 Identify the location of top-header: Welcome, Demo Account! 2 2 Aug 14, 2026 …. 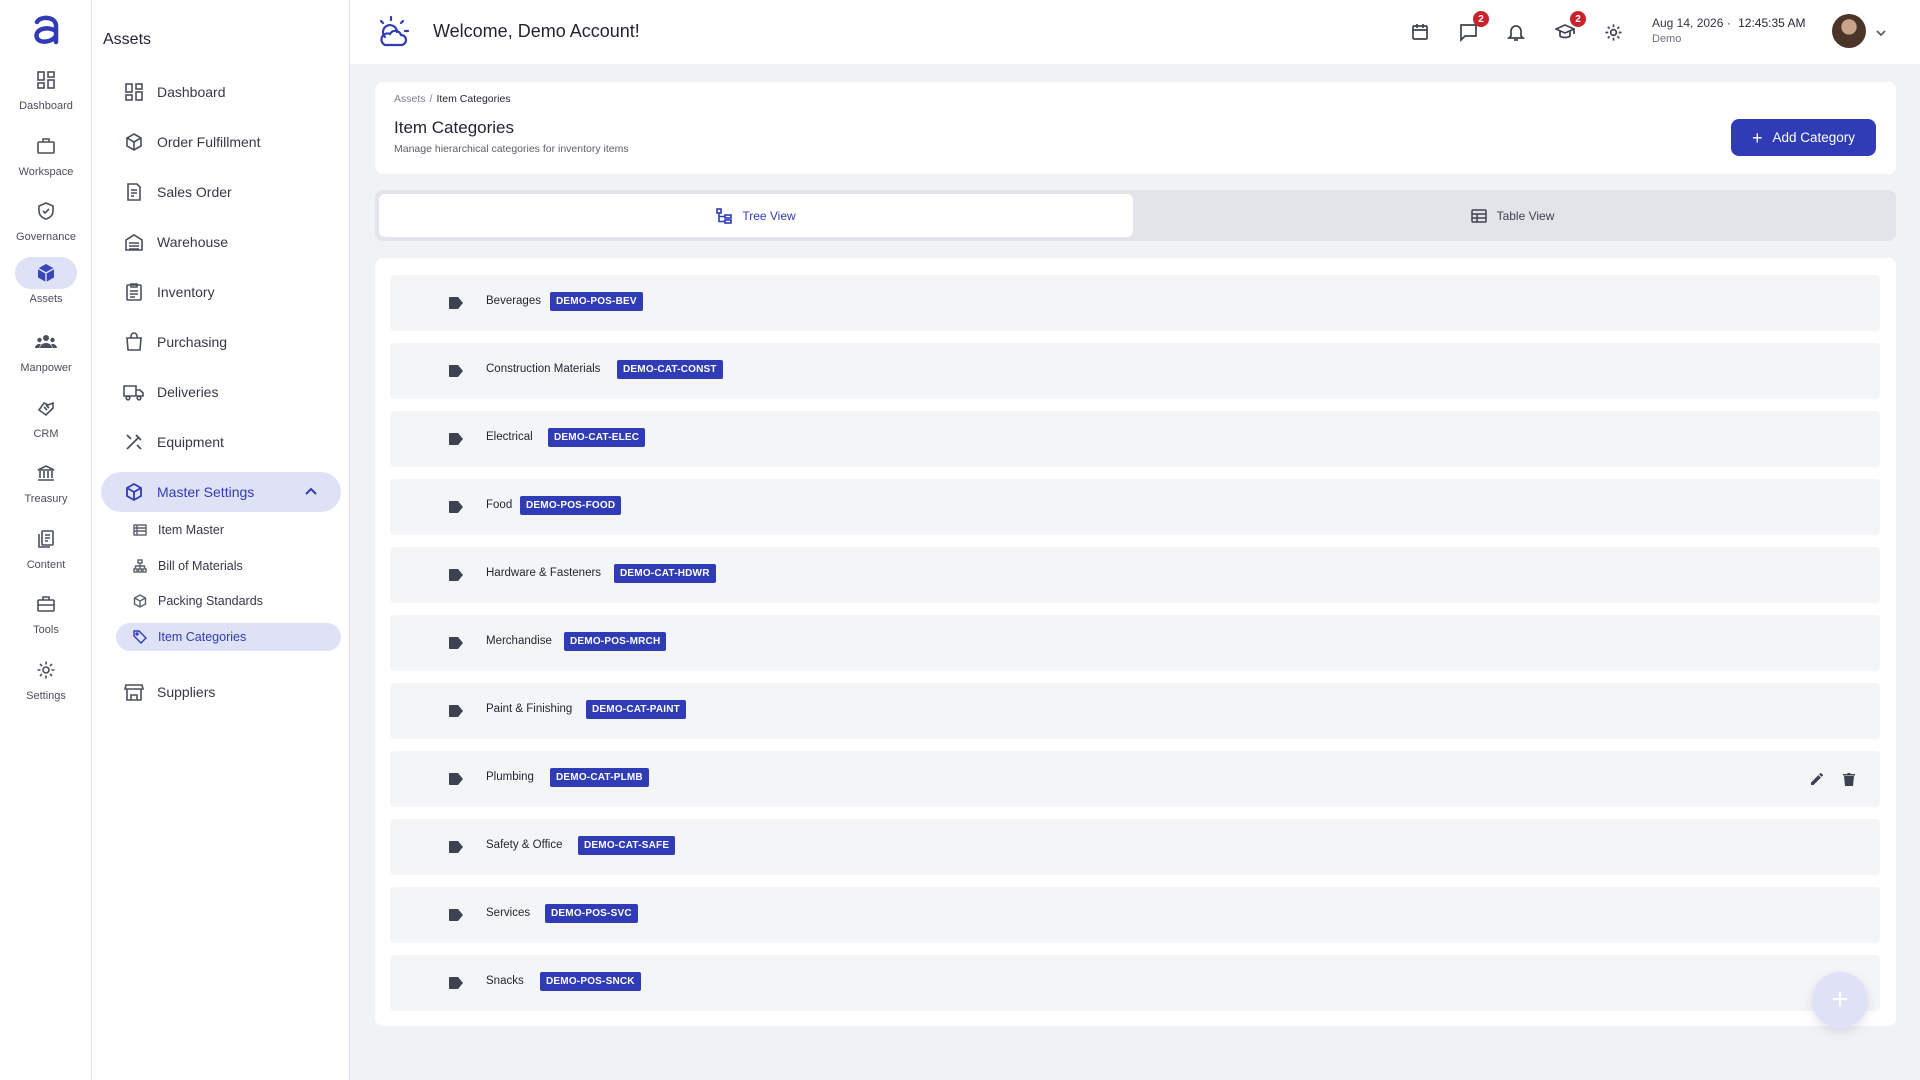
(1135, 32).